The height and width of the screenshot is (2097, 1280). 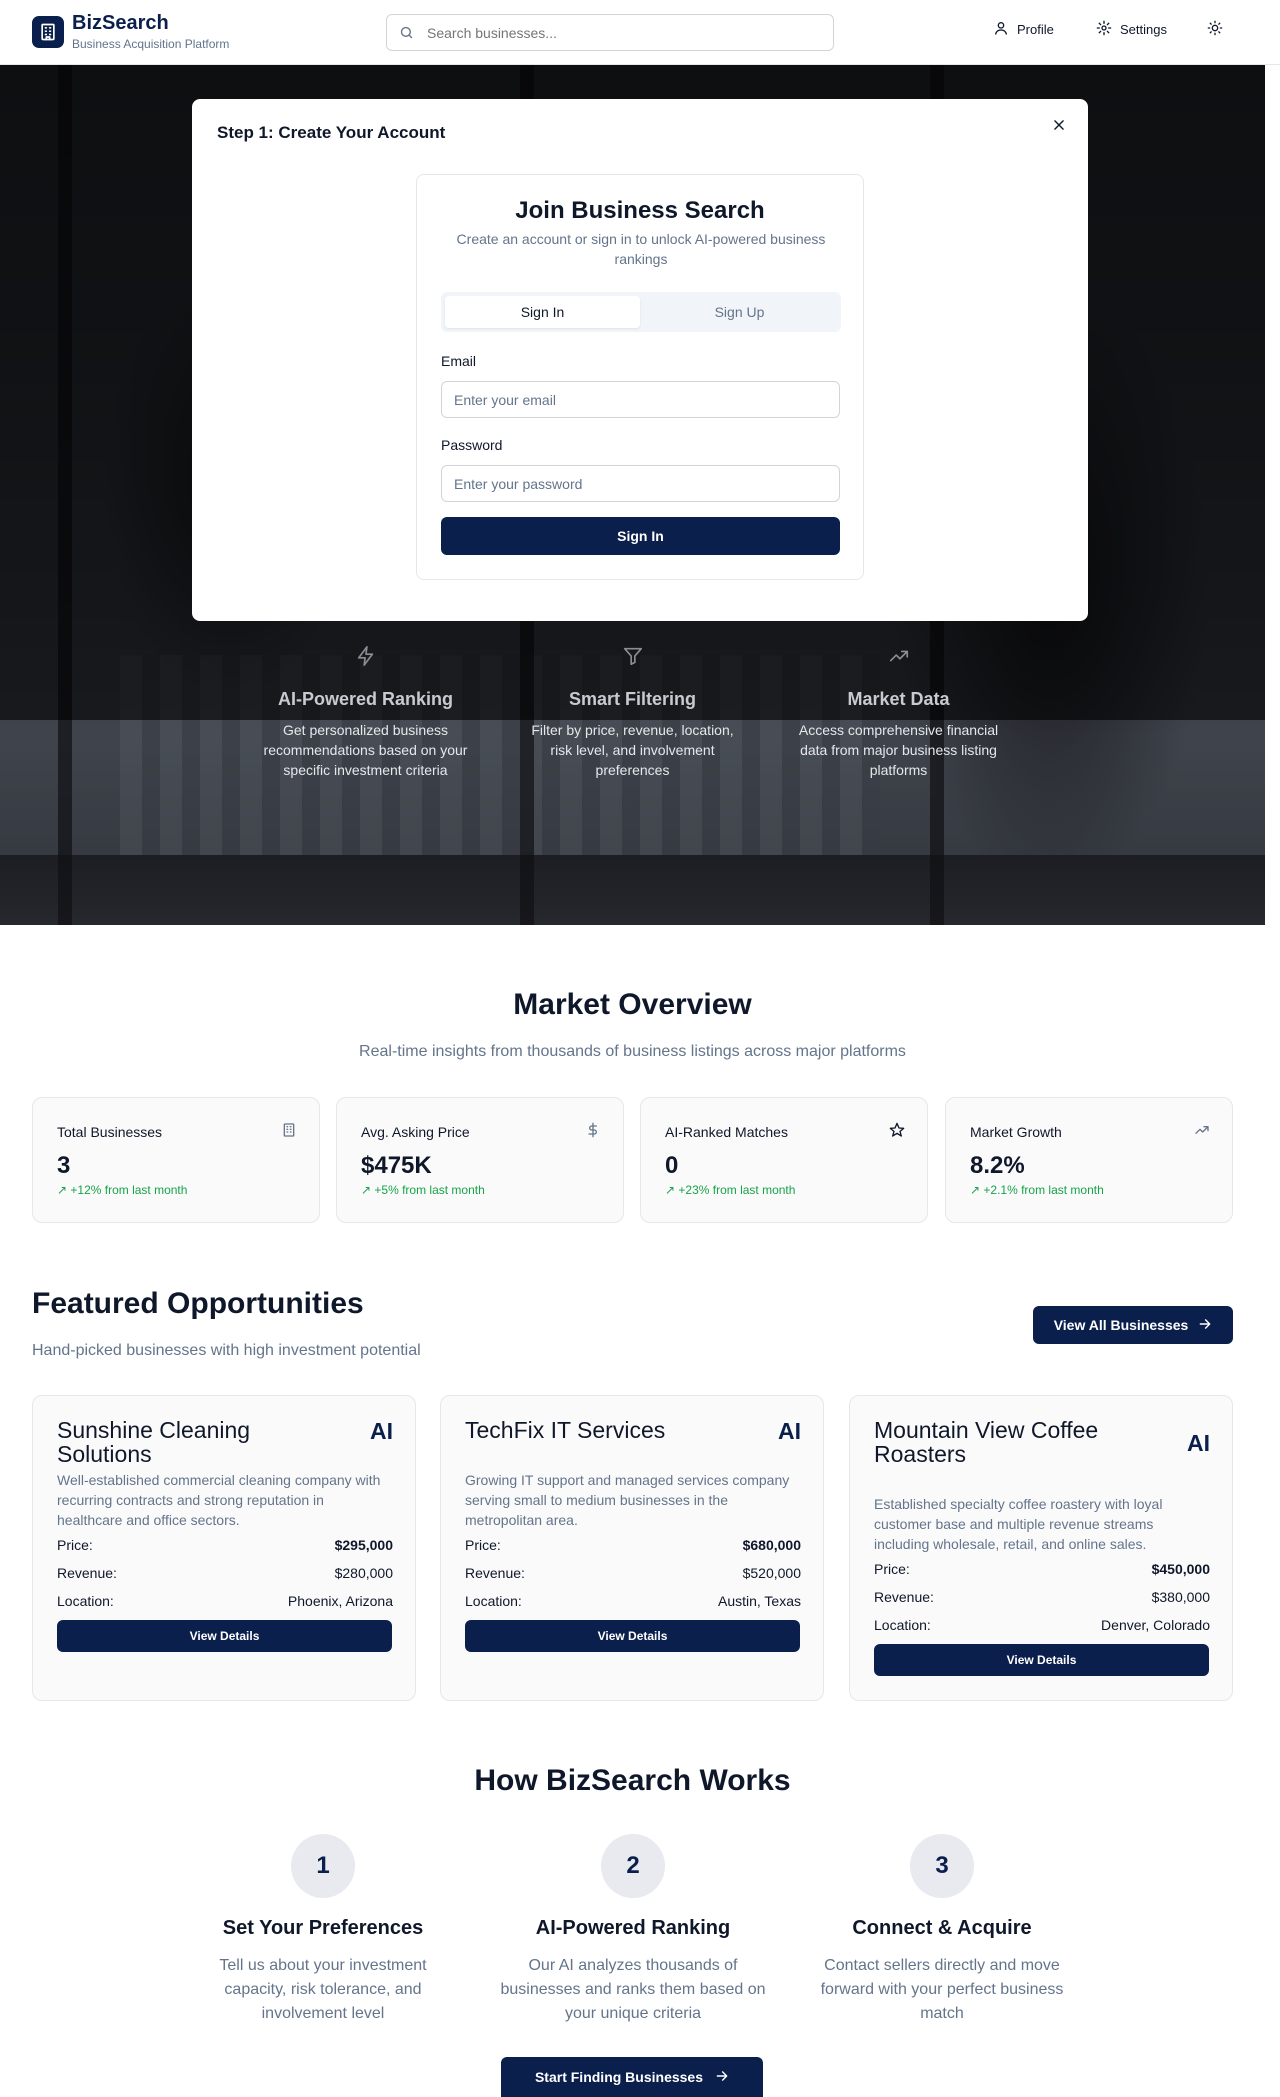 I want to click on theme-toggle-button, so click(x=1215, y=29).